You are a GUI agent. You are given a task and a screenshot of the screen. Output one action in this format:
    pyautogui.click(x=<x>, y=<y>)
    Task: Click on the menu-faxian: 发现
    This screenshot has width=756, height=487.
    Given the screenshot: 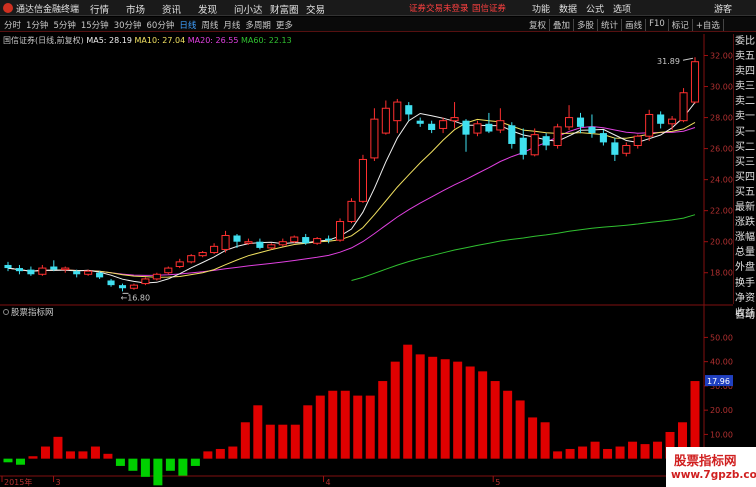 What is the action you would take?
    pyautogui.click(x=216, y=9)
    